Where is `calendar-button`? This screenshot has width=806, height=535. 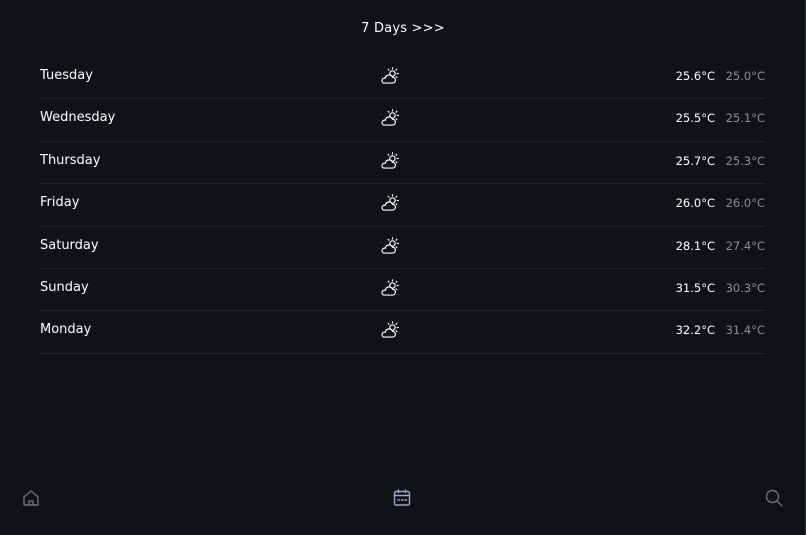 calendar-button is located at coordinates (402, 498).